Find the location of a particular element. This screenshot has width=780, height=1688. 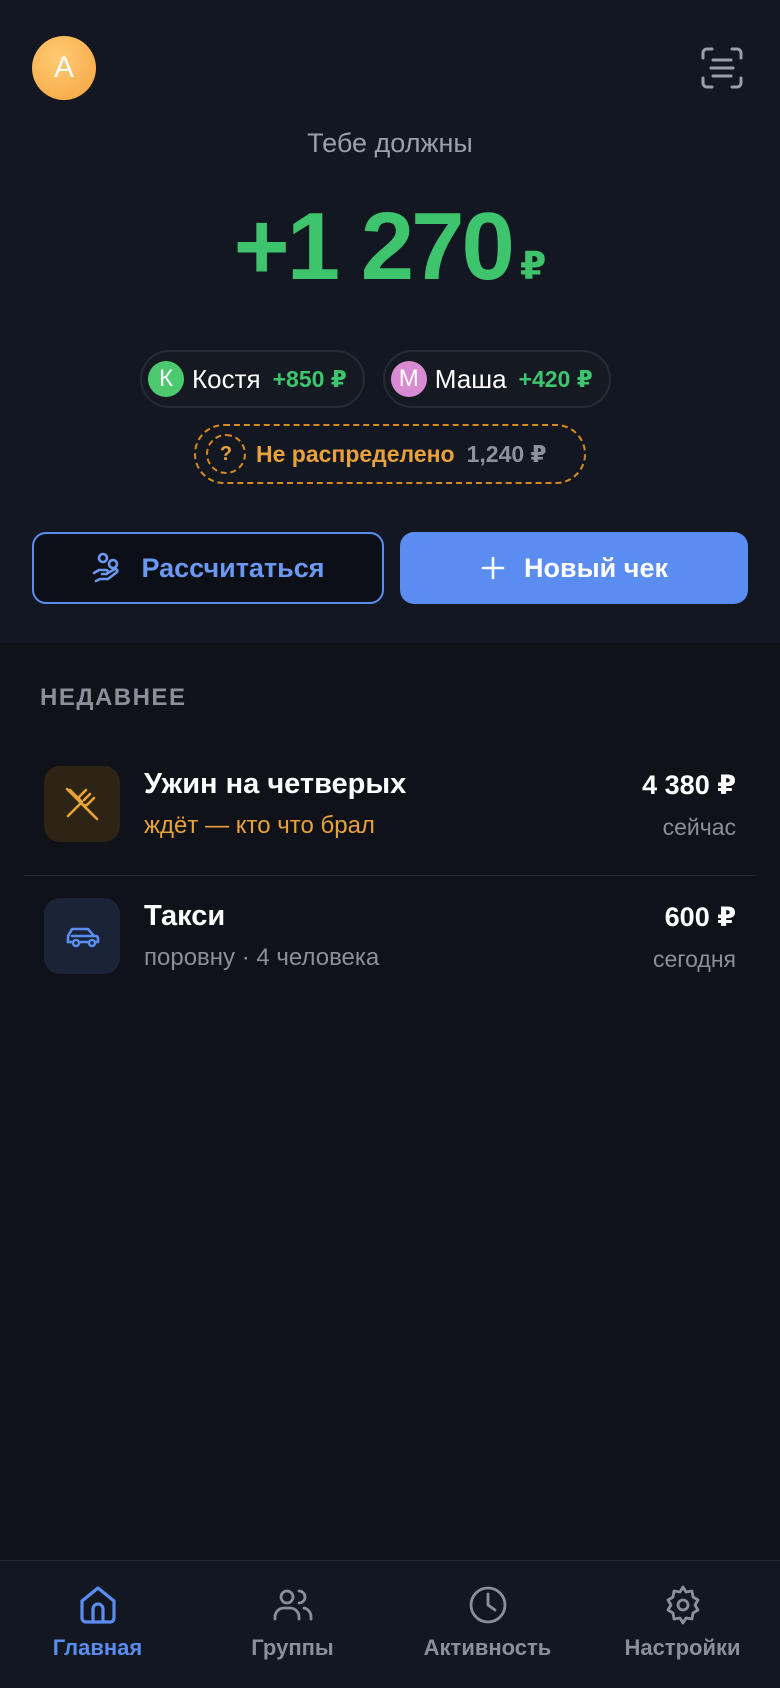

question-icon: ? is located at coordinates (226, 454).